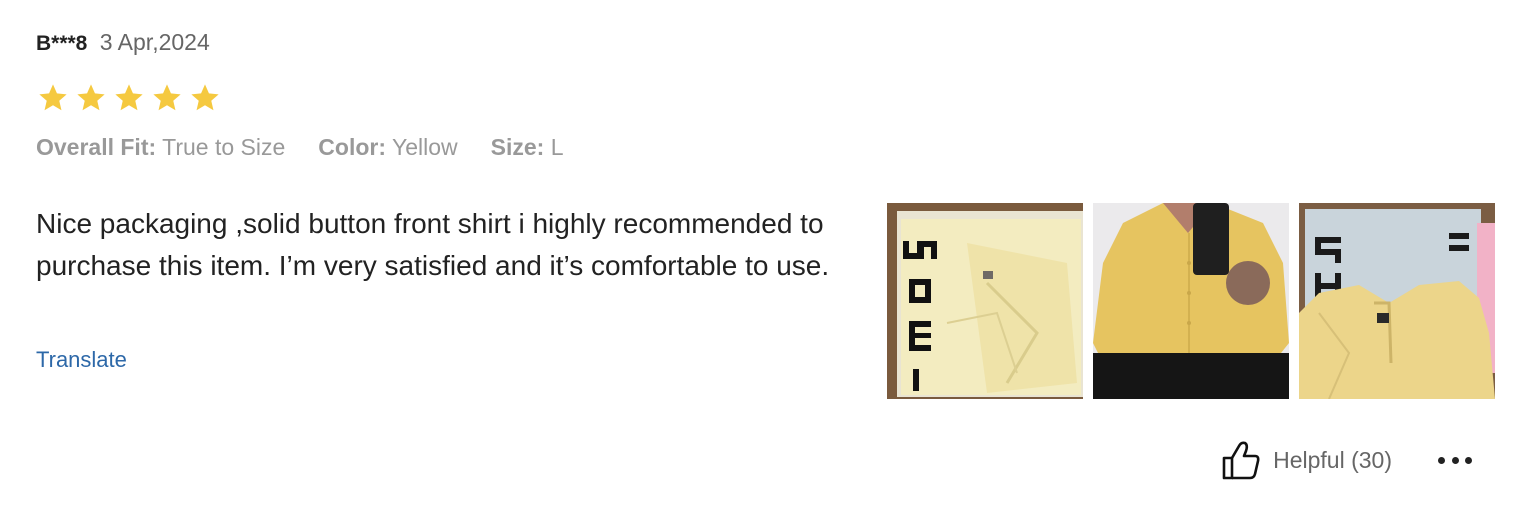  I want to click on attribute-size: Size: L, so click(527, 147).